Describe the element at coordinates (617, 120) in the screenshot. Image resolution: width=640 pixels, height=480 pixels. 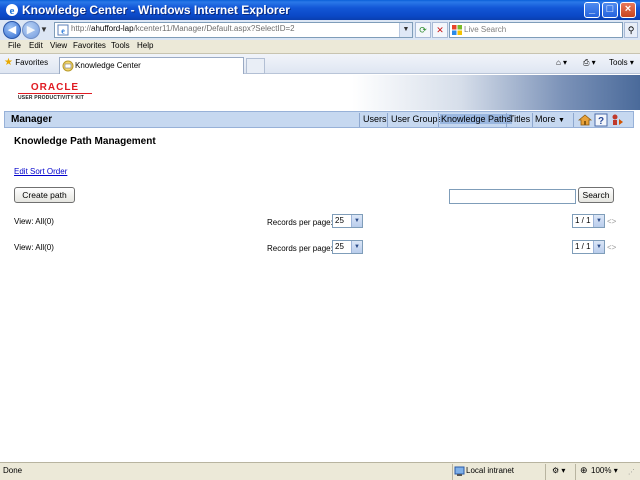
I see `logout-icon` at that location.